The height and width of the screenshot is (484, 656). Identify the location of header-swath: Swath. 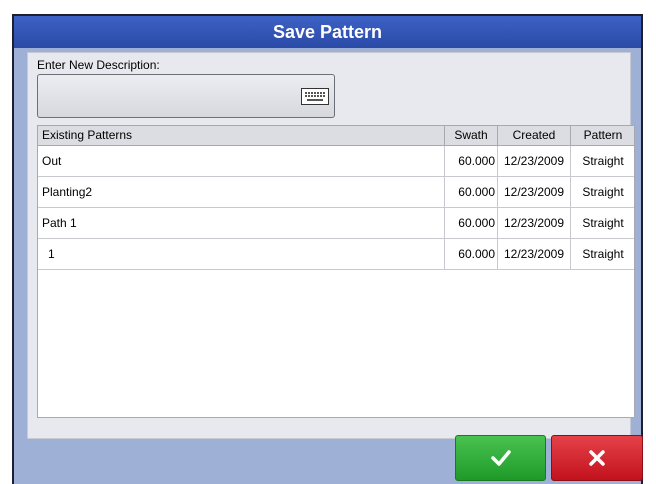
(471, 135).